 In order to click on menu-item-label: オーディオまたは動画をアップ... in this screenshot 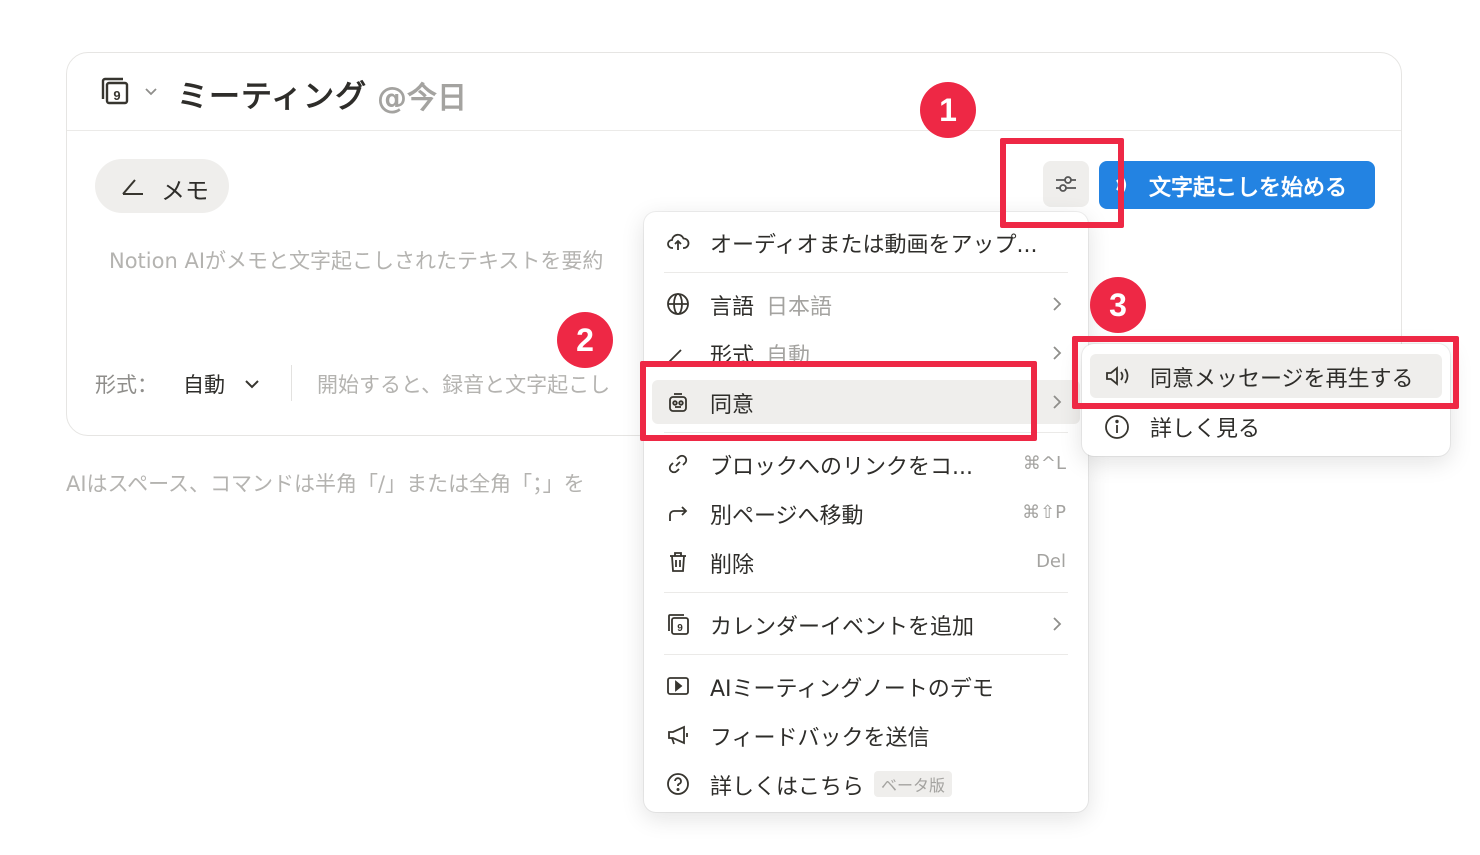, I will do `click(874, 245)`.